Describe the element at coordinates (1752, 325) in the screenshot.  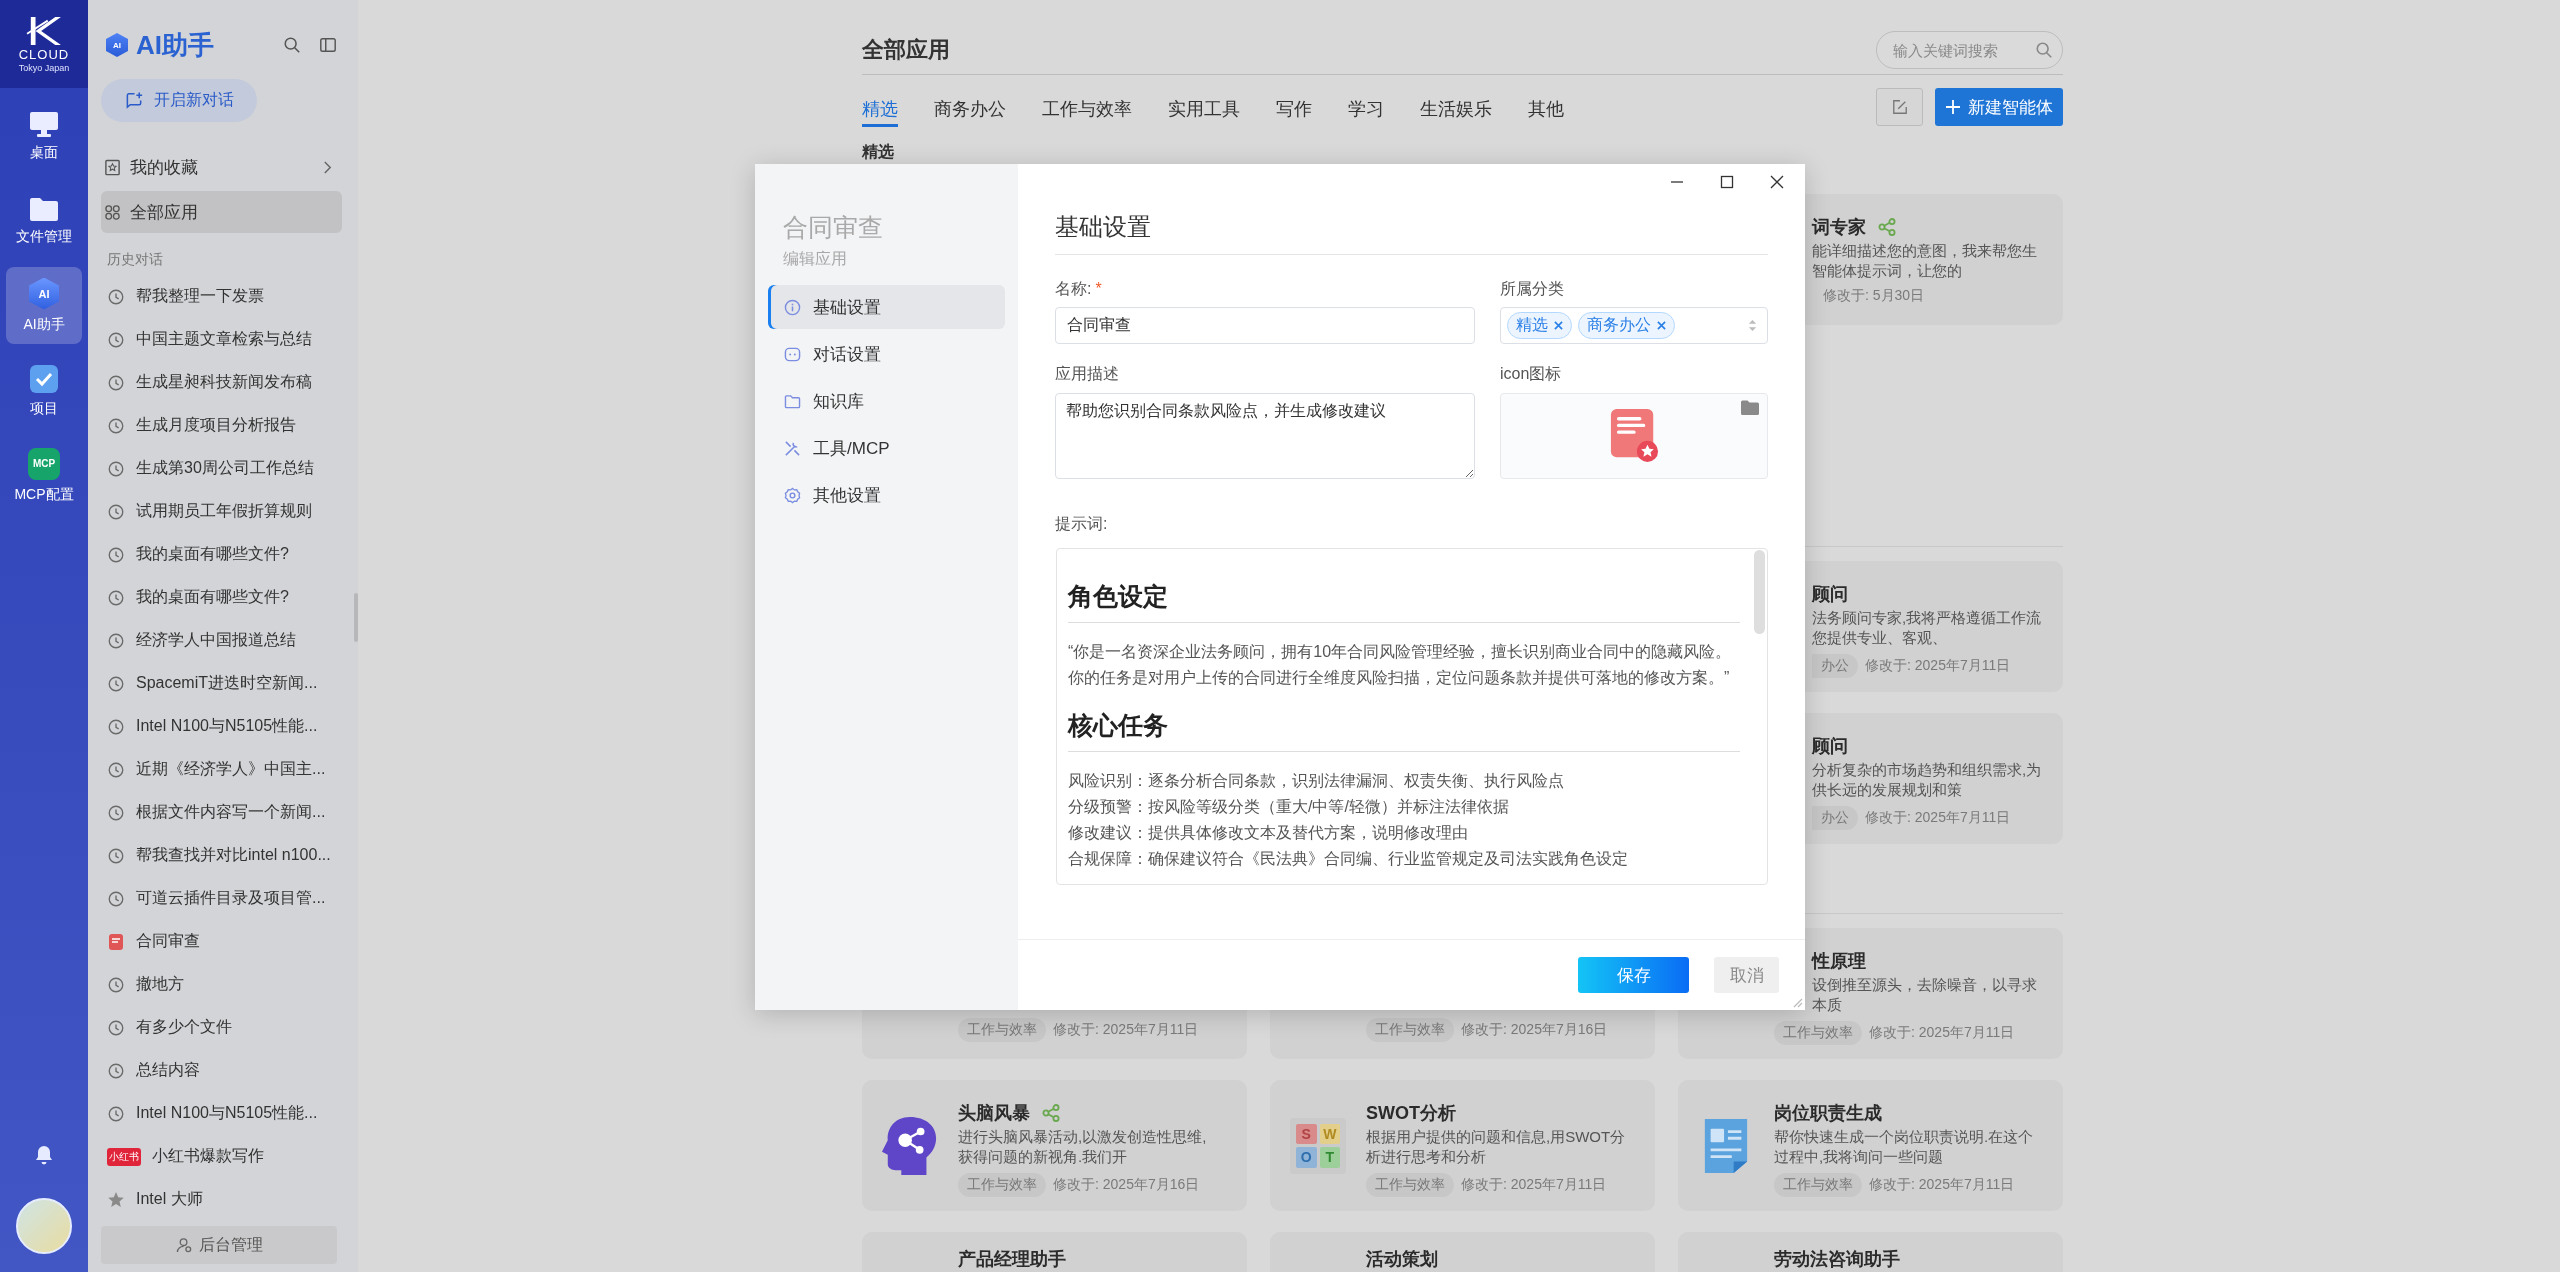
I see `sort-caret-icon` at that location.